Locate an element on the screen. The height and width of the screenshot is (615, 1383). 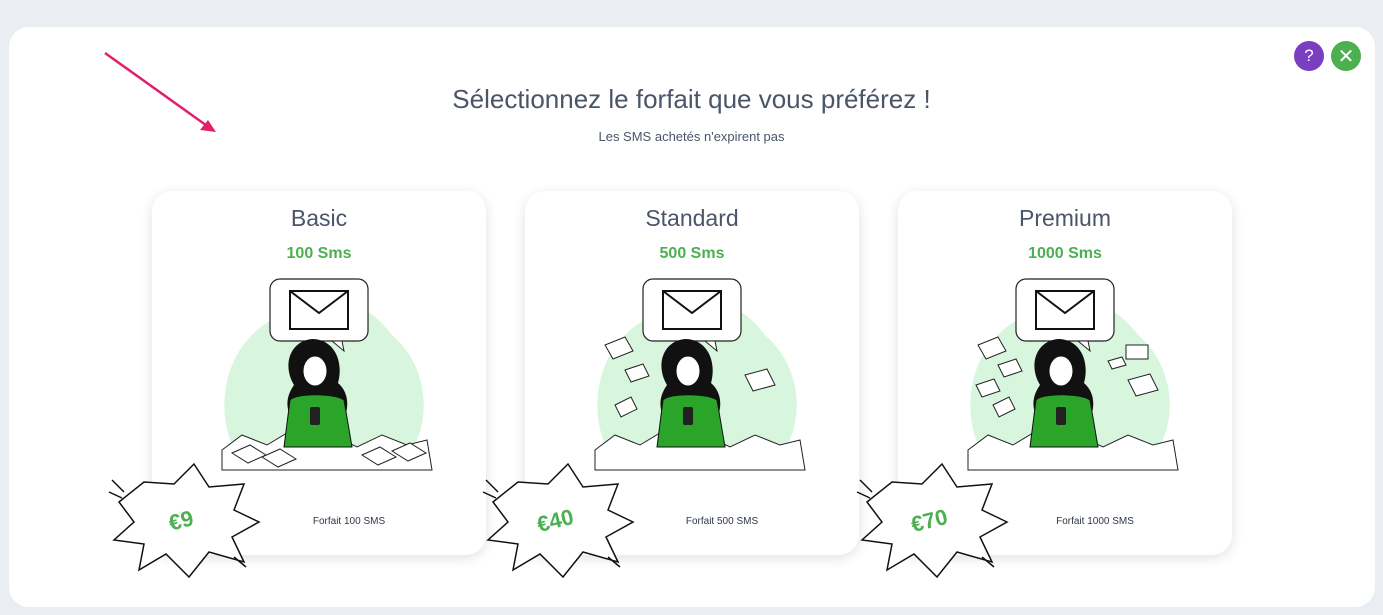
plan-name: Premium is located at coordinates (1064, 218).